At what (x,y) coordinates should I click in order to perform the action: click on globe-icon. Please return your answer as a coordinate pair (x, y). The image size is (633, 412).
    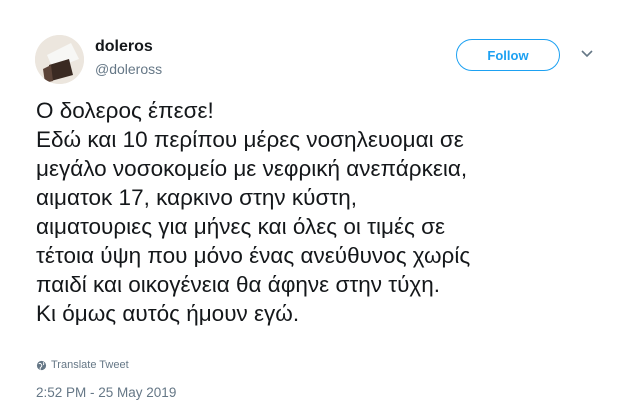
    Looking at the image, I should click on (41, 365).